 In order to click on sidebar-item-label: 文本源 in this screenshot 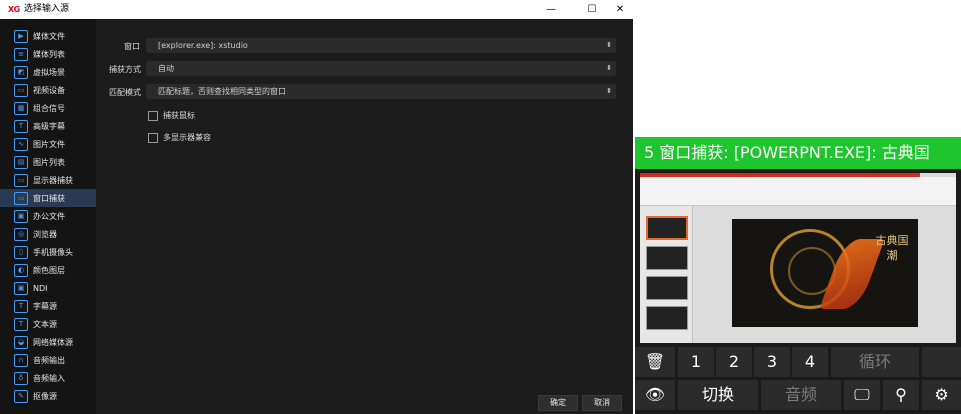, I will do `click(45, 324)`.